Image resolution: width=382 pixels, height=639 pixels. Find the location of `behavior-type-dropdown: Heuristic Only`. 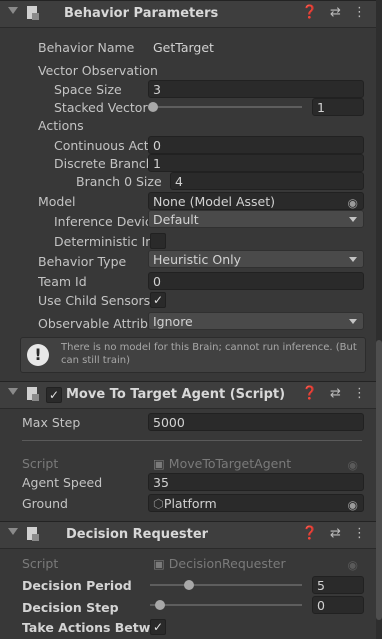

behavior-type-dropdown: Heuristic Only is located at coordinates (256, 259).